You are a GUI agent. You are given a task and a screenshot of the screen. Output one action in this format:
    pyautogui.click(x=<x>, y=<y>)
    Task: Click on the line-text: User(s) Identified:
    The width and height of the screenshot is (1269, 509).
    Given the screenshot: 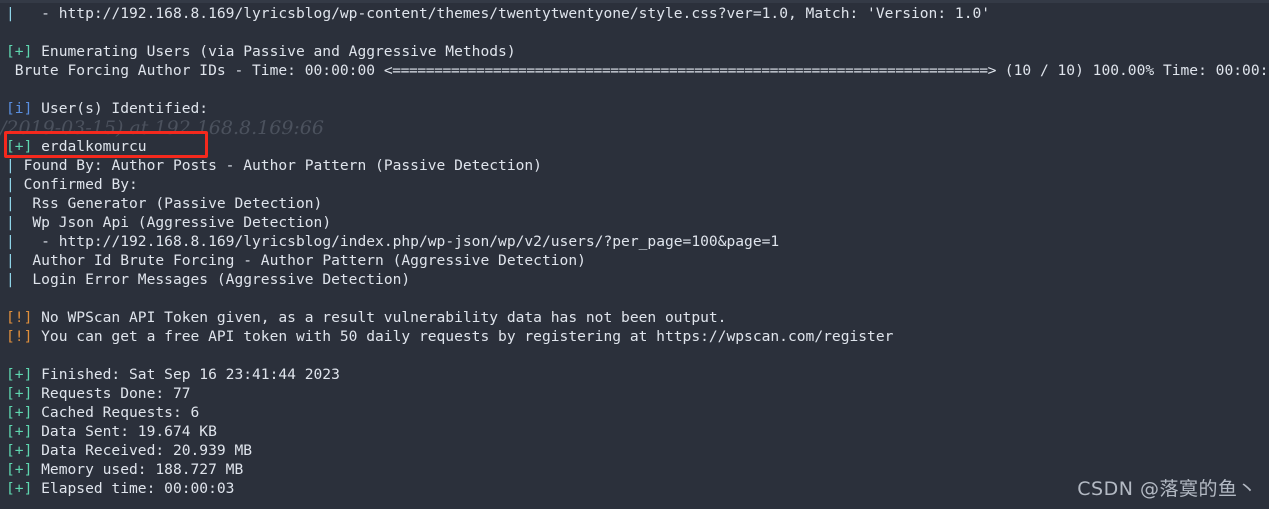 What is the action you would take?
    pyautogui.click(x=120, y=108)
    